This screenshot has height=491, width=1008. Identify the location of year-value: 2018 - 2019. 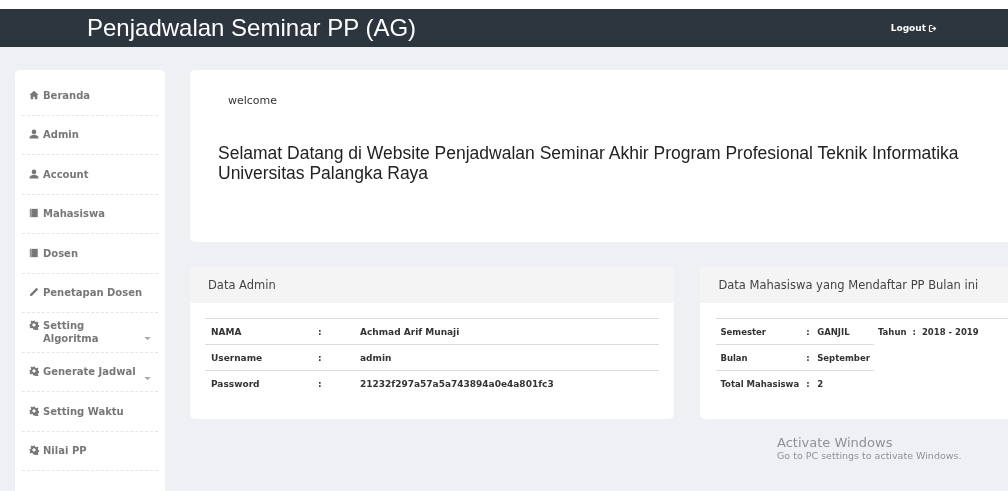
(950, 331).